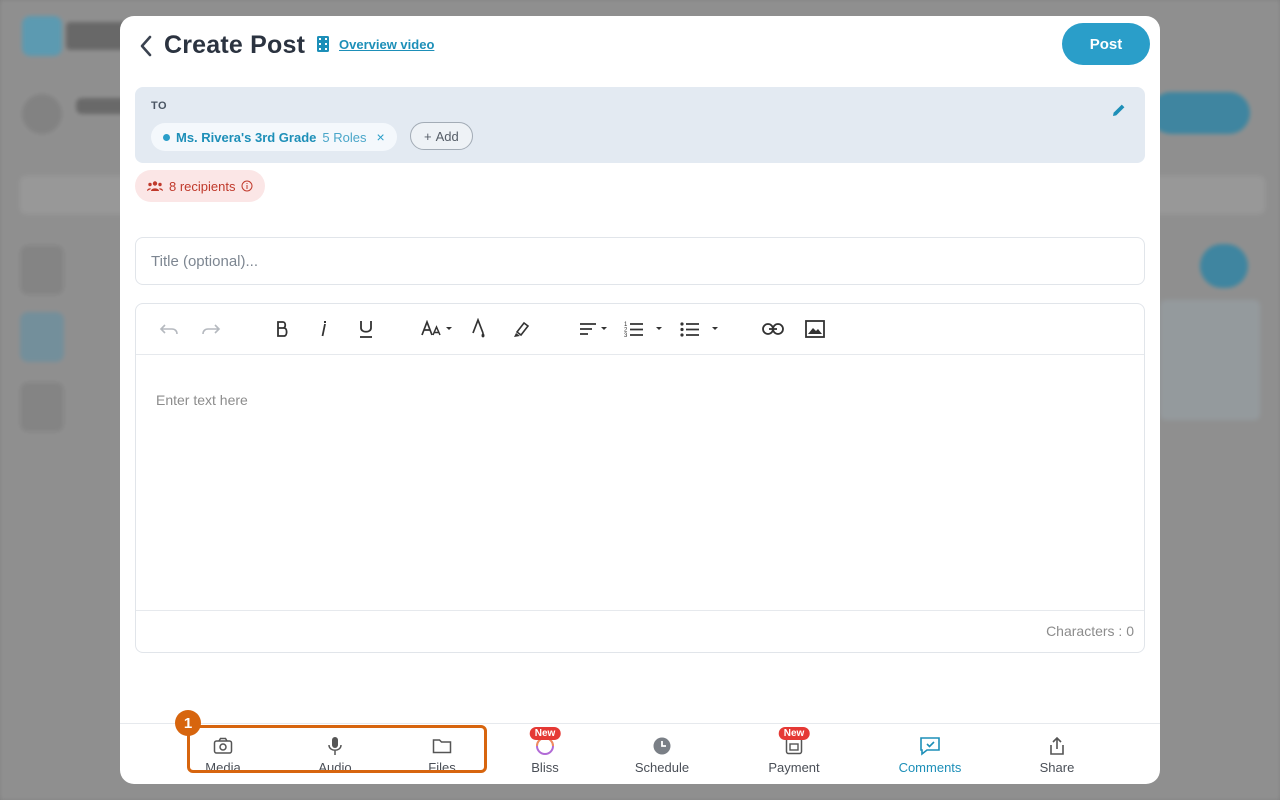  I want to click on add-recipient-button: + Add, so click(441, 136).